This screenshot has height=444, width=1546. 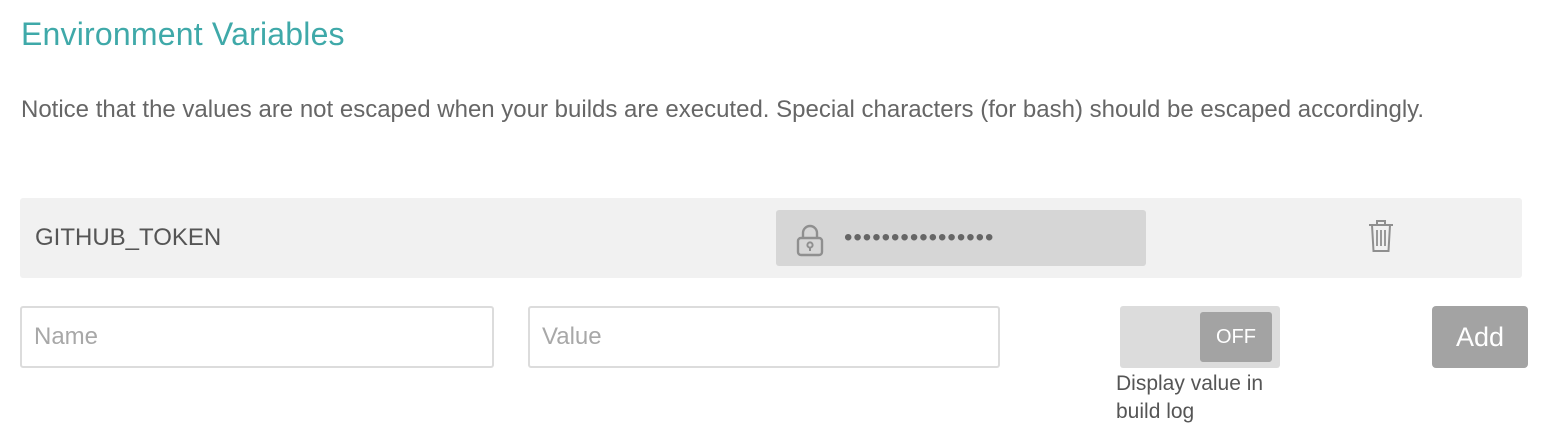 I want to click on env-var-name: GITHUB_TOKEN, so click(x=128, y=237).